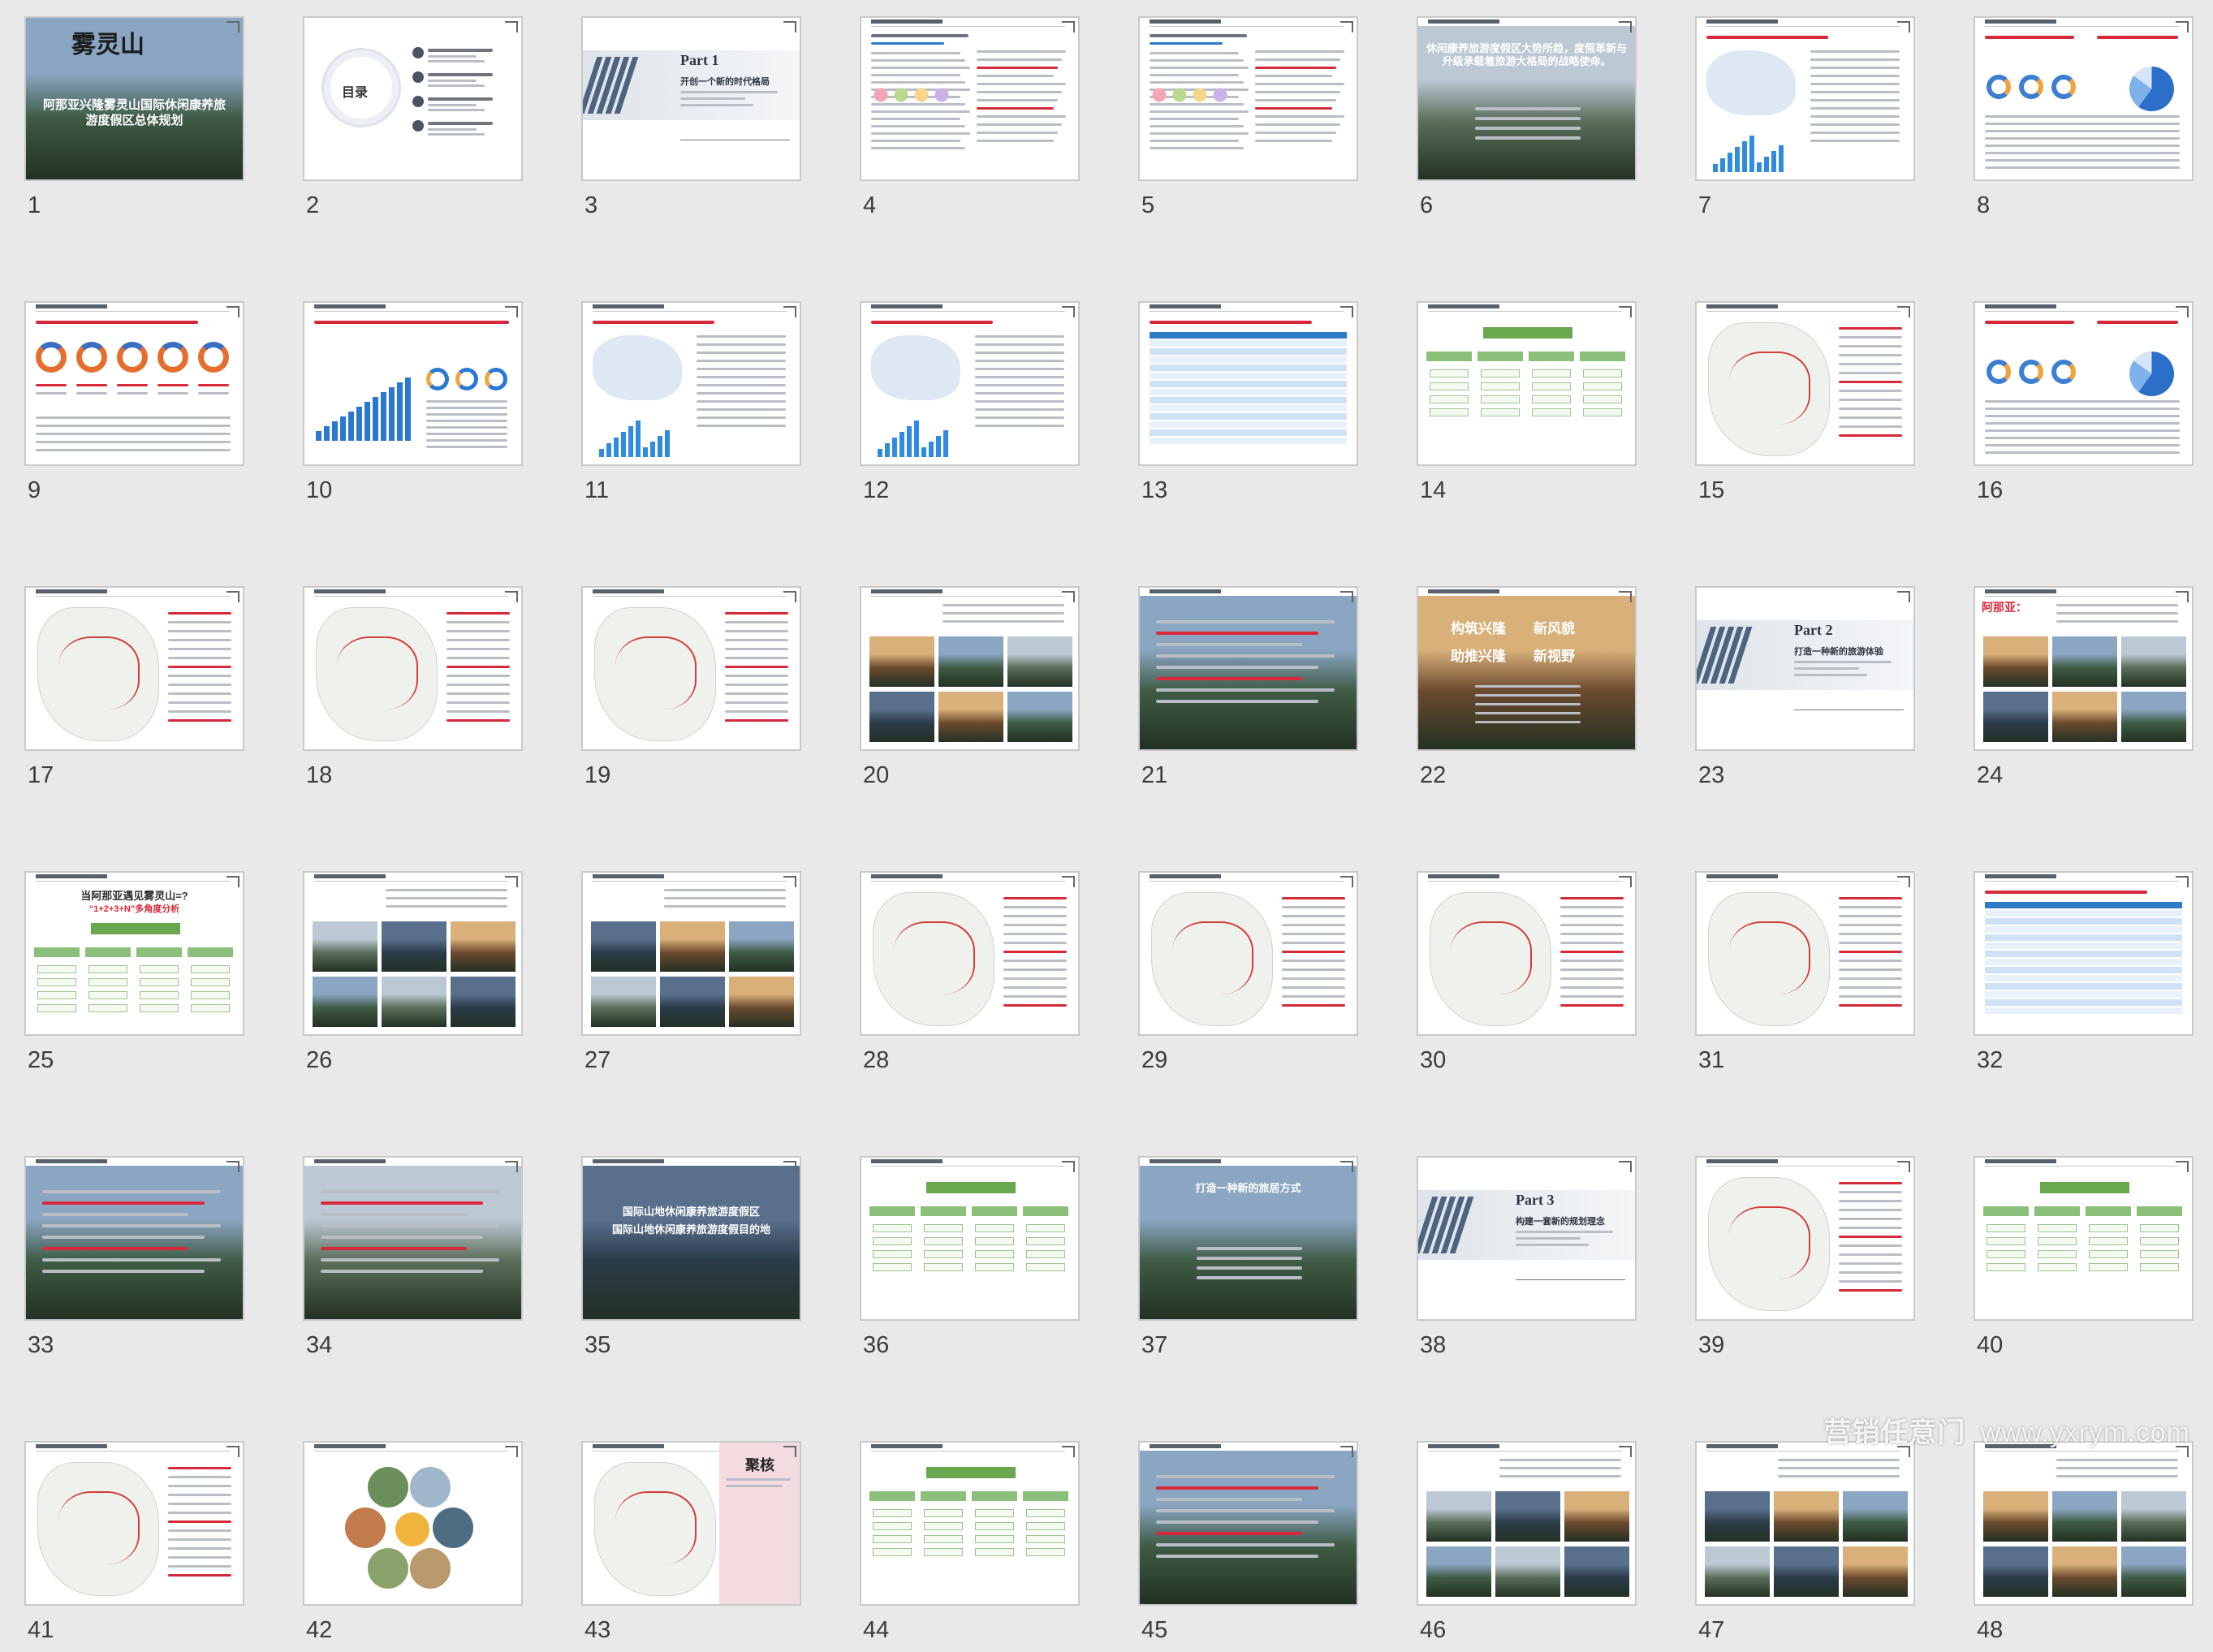 The image size is (2213, 1652). I want to click on slide-thumbnail: 构筑兴隆新风貌助推兴隆新视野22, so click(1528, 691).